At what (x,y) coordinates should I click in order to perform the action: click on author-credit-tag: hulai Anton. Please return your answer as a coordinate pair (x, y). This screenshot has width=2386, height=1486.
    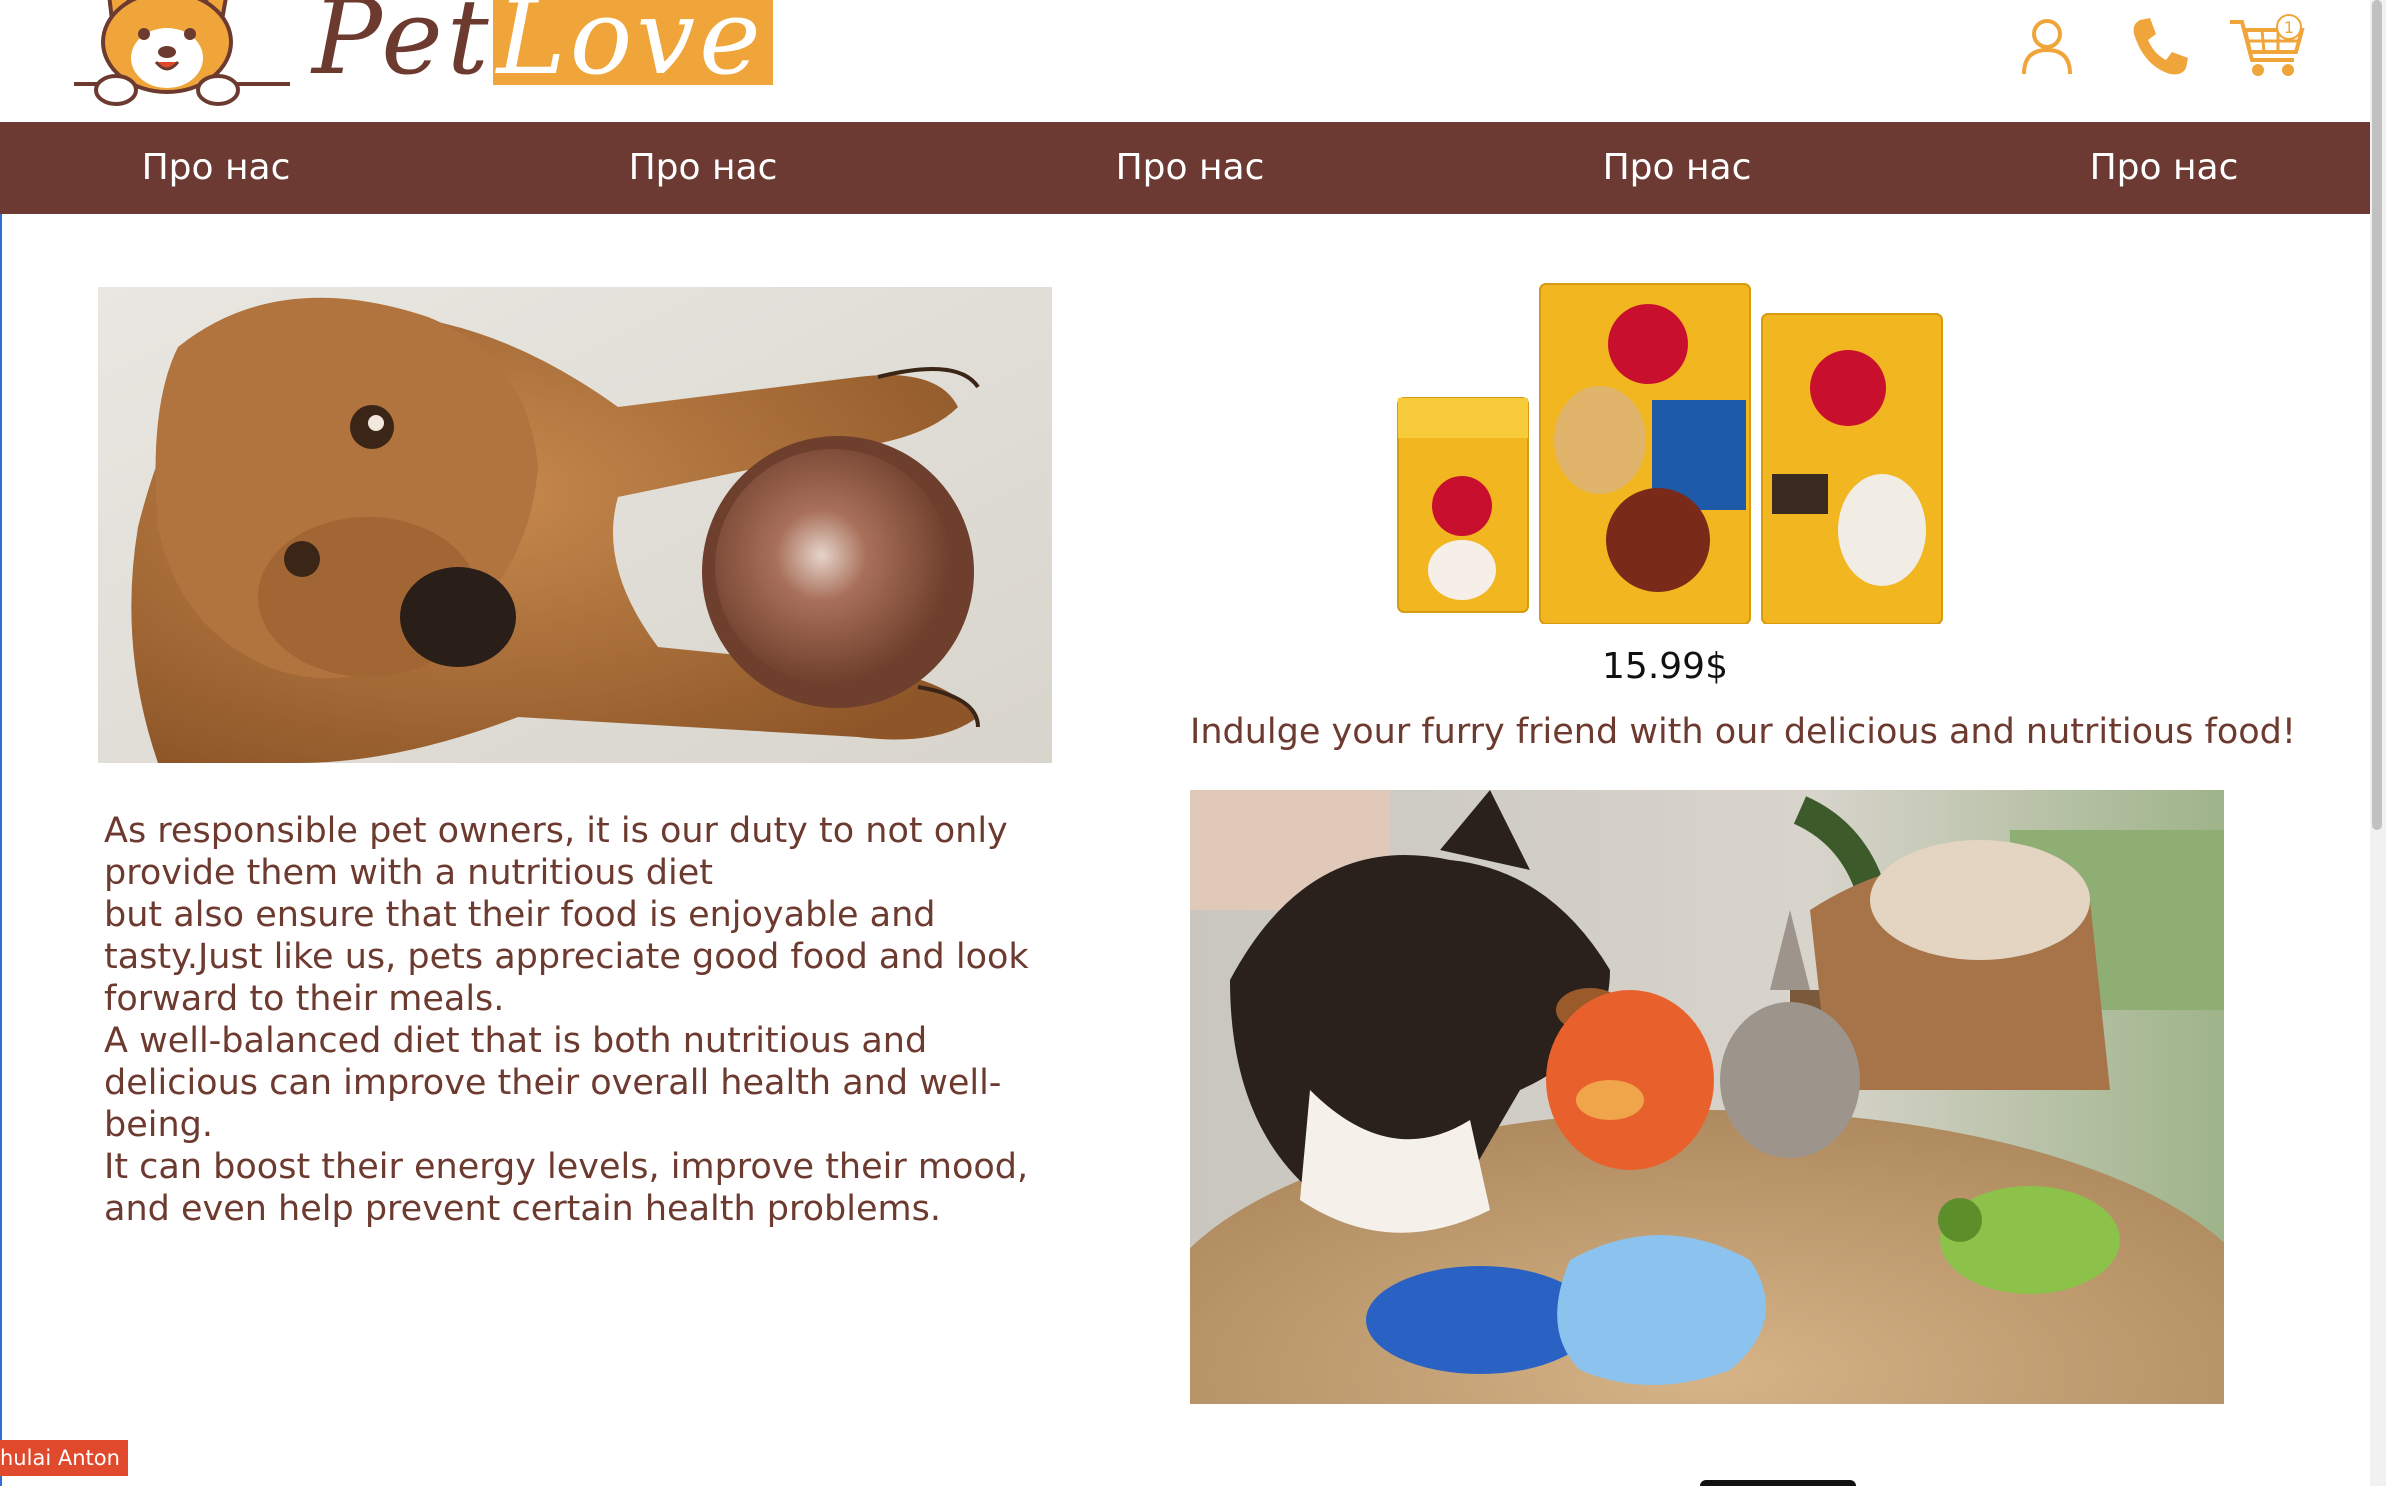
    Looking at the image, I should click on (64, 1458).